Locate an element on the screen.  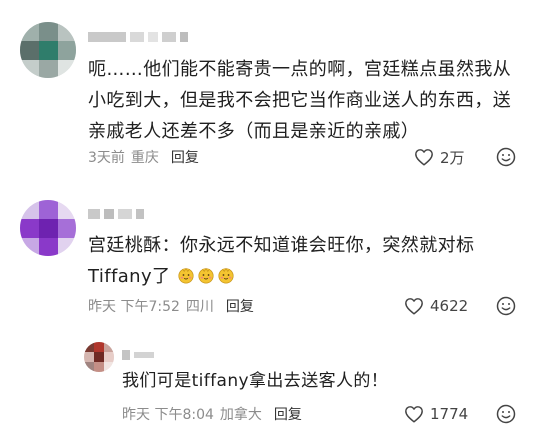
location: 加拿大 is located at coordinates (240, 415).